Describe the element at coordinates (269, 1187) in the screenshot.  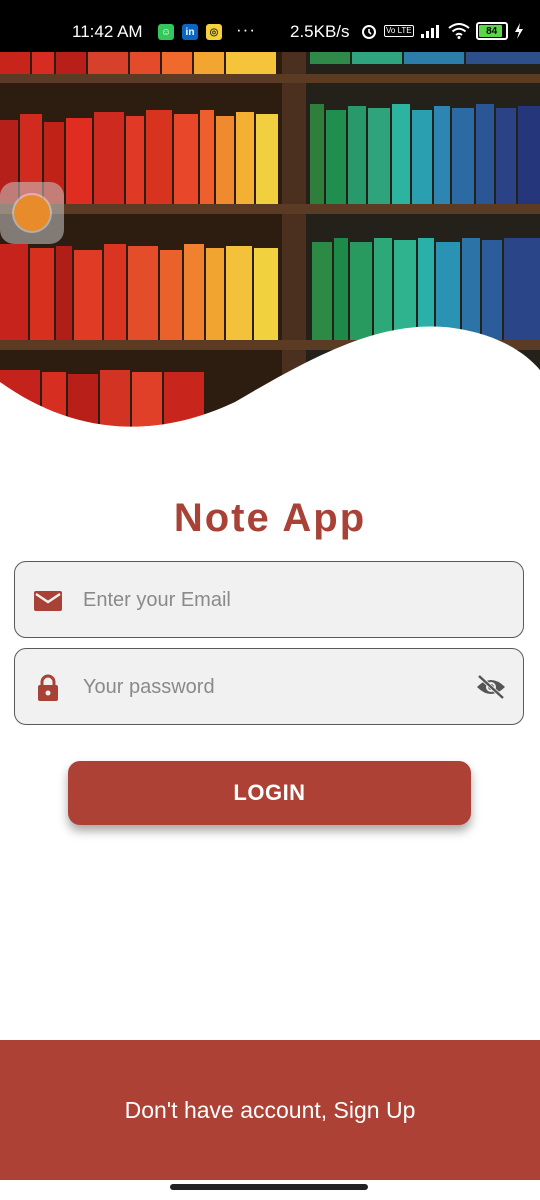
I see `gesture-navigation-bar` at that location.